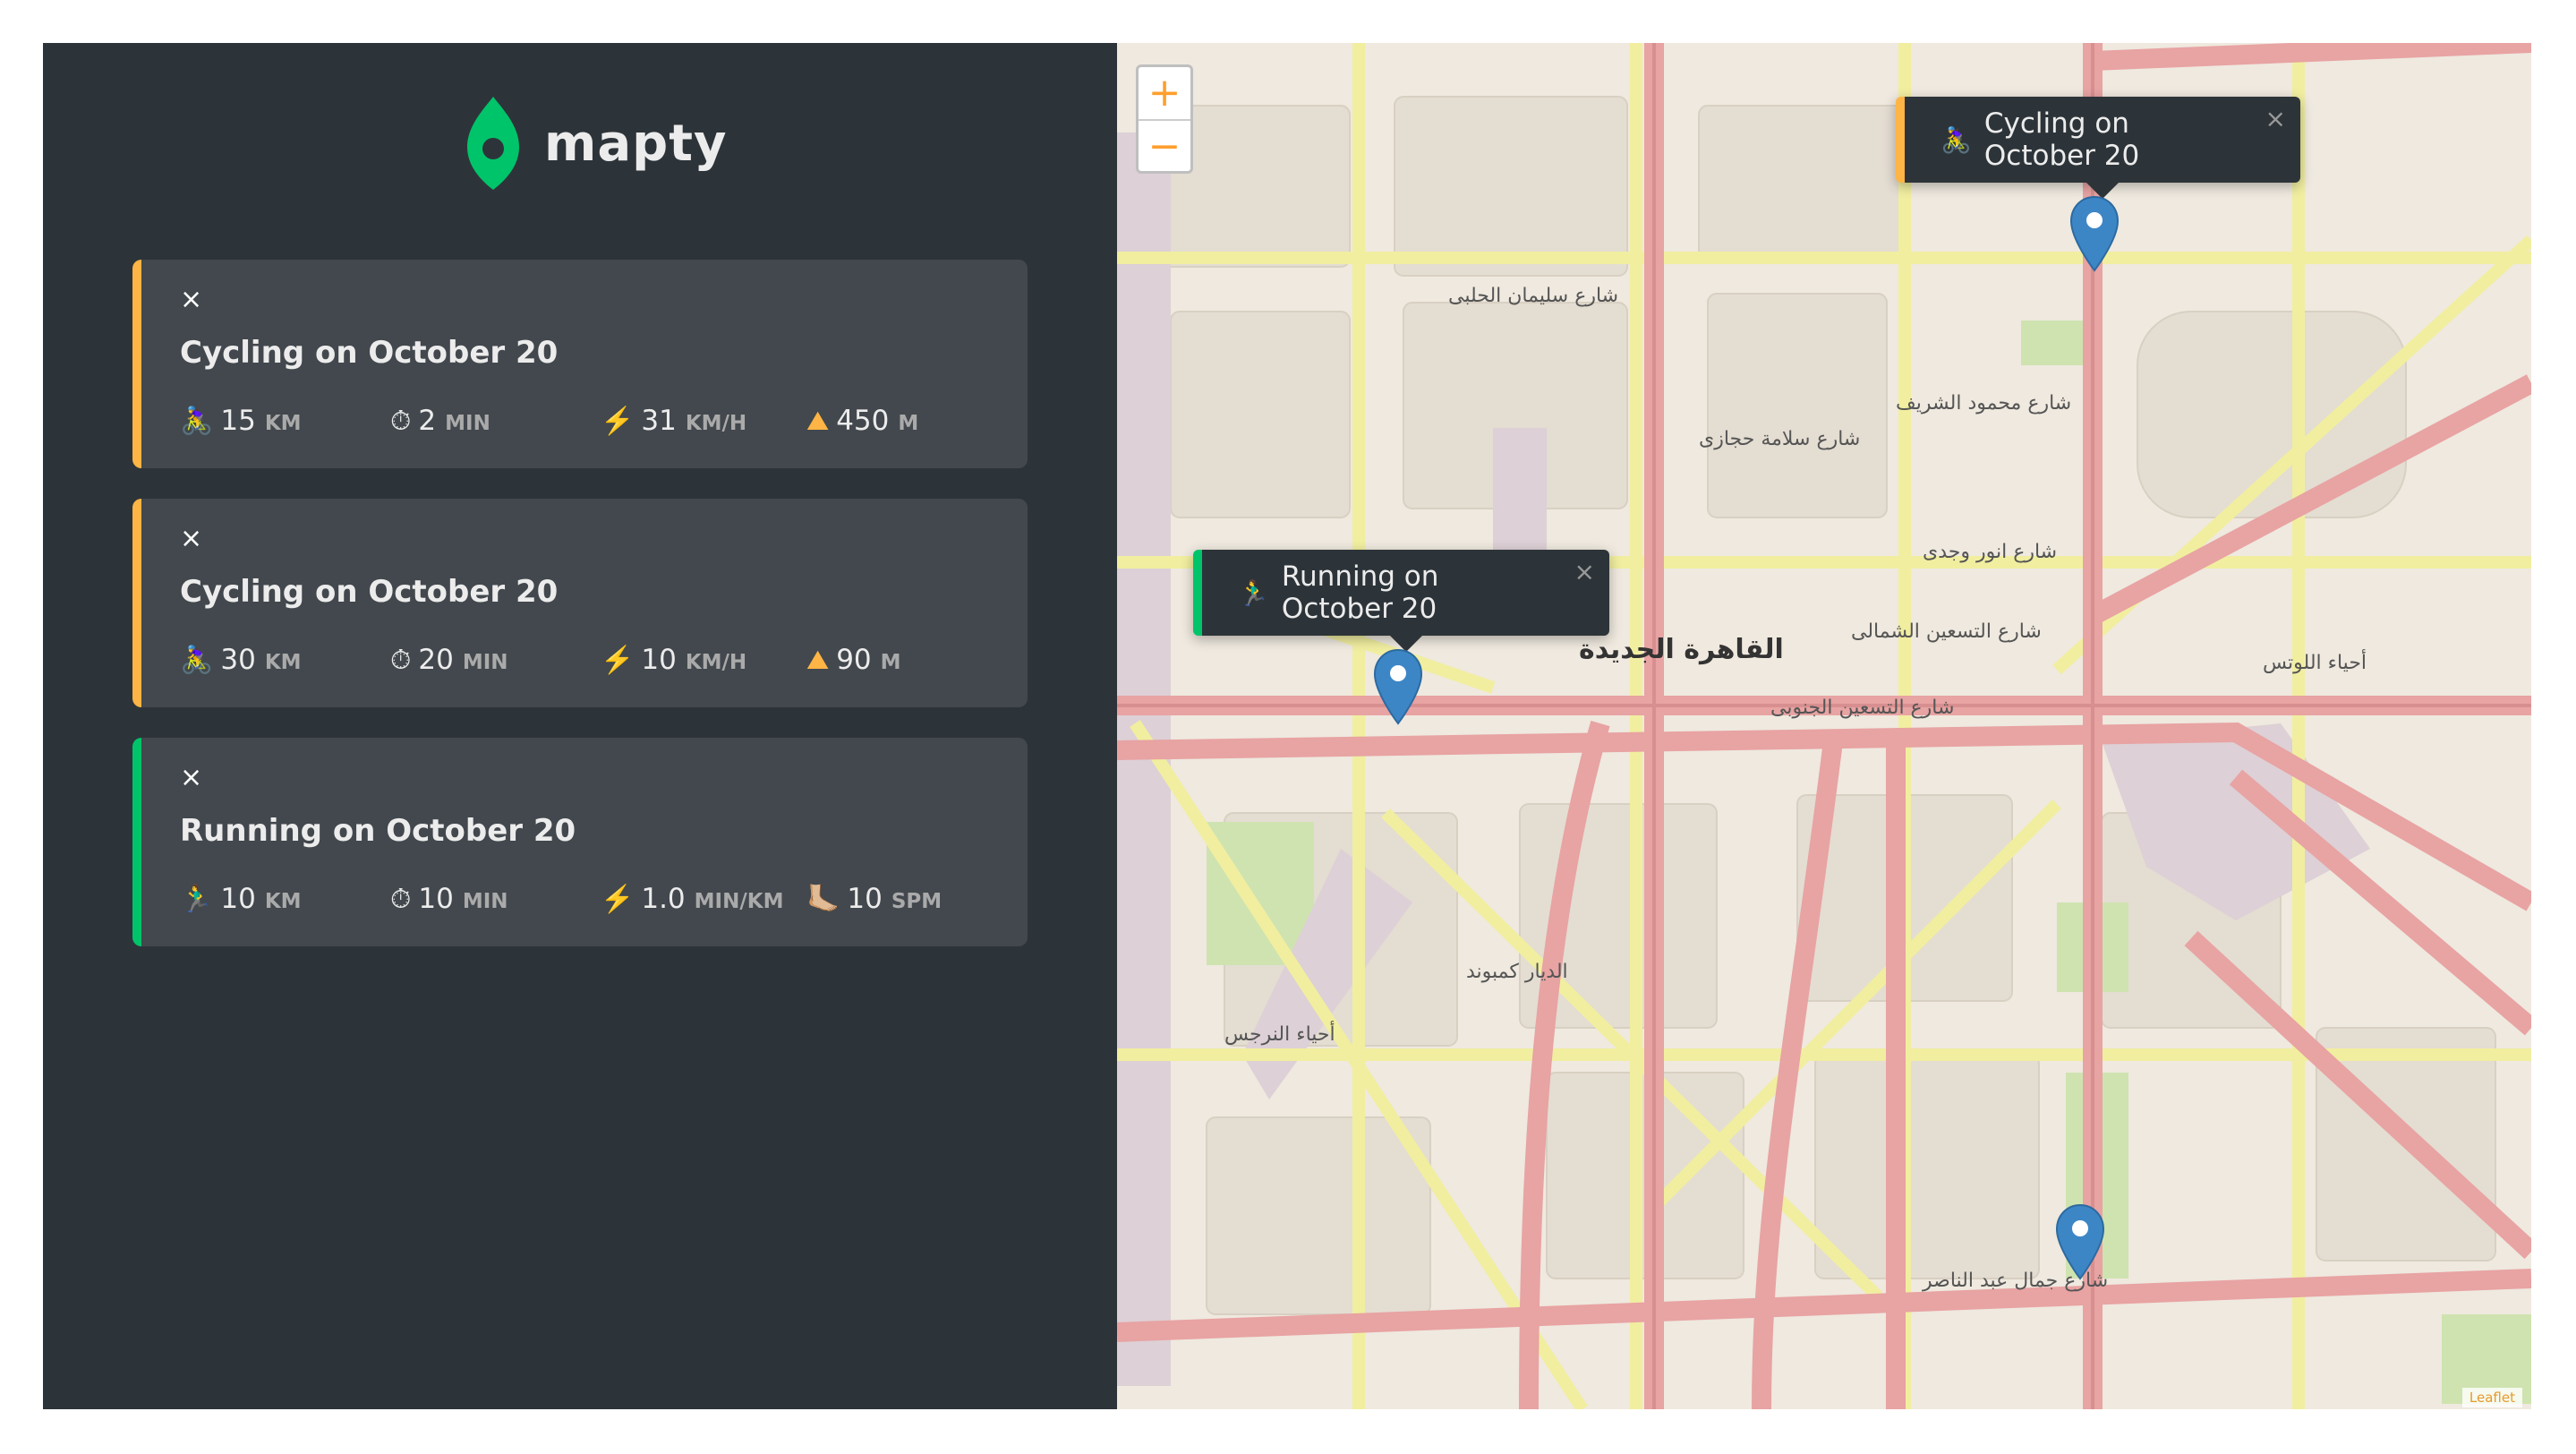 The height and width of the screenshot is (1454, 2576). I want to click on elevation-stat: ⛰ 450 m, so click(862, 421).